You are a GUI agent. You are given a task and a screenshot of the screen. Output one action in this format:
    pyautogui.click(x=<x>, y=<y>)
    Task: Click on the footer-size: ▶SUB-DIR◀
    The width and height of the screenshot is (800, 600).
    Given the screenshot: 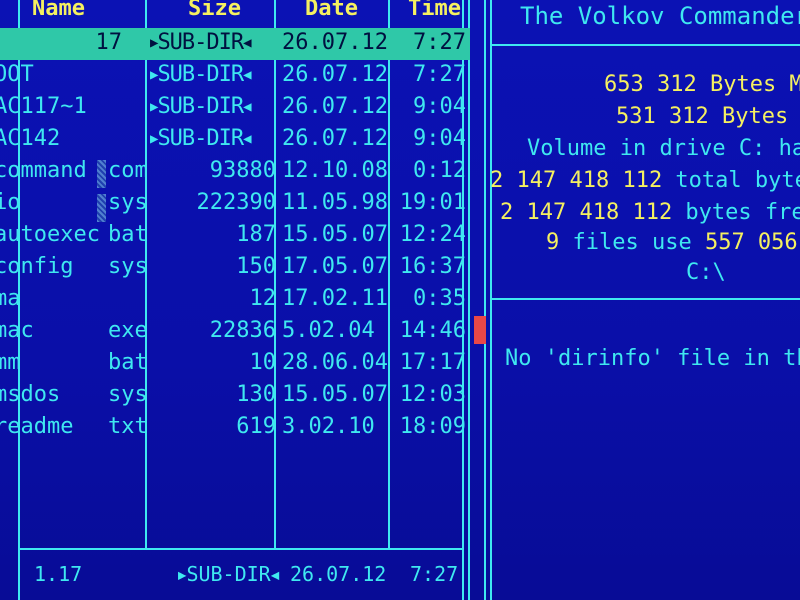 What is the action you would take?
    pyautogui.click(x=229, y=574)
    